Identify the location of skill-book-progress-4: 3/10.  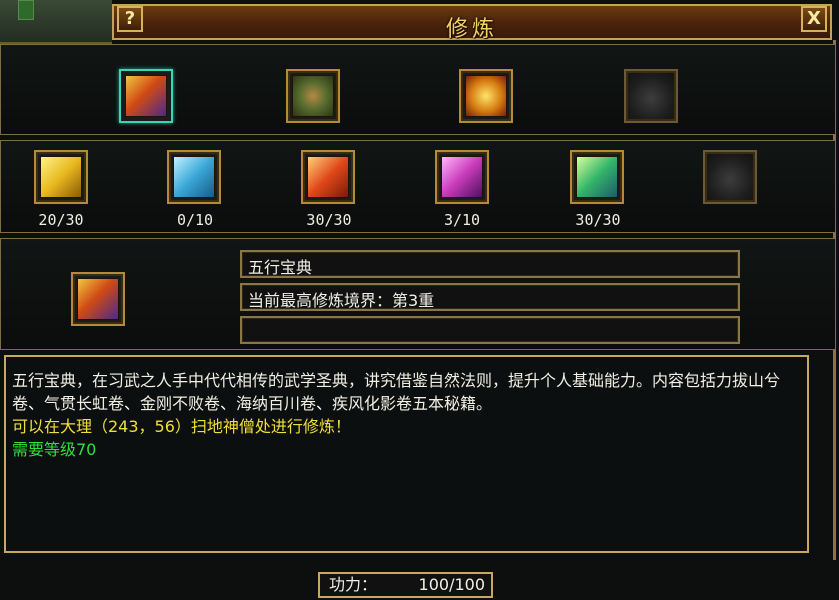
(462, 220).